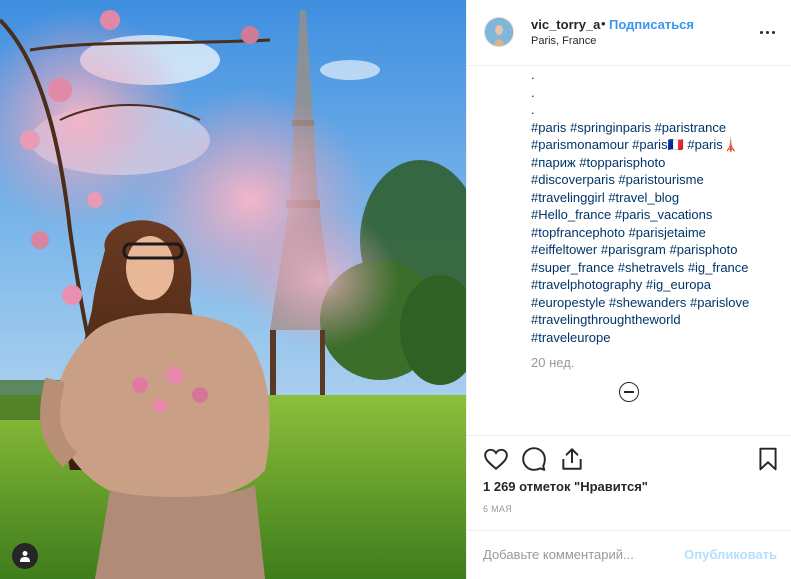  I want to click on hashtag-line: #travelphotography #ig_europa, so click(656, 285).